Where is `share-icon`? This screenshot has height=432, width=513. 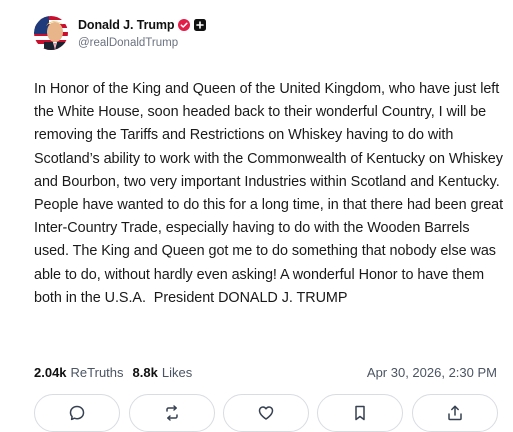
share-icon is located at coordinates (455, 413).